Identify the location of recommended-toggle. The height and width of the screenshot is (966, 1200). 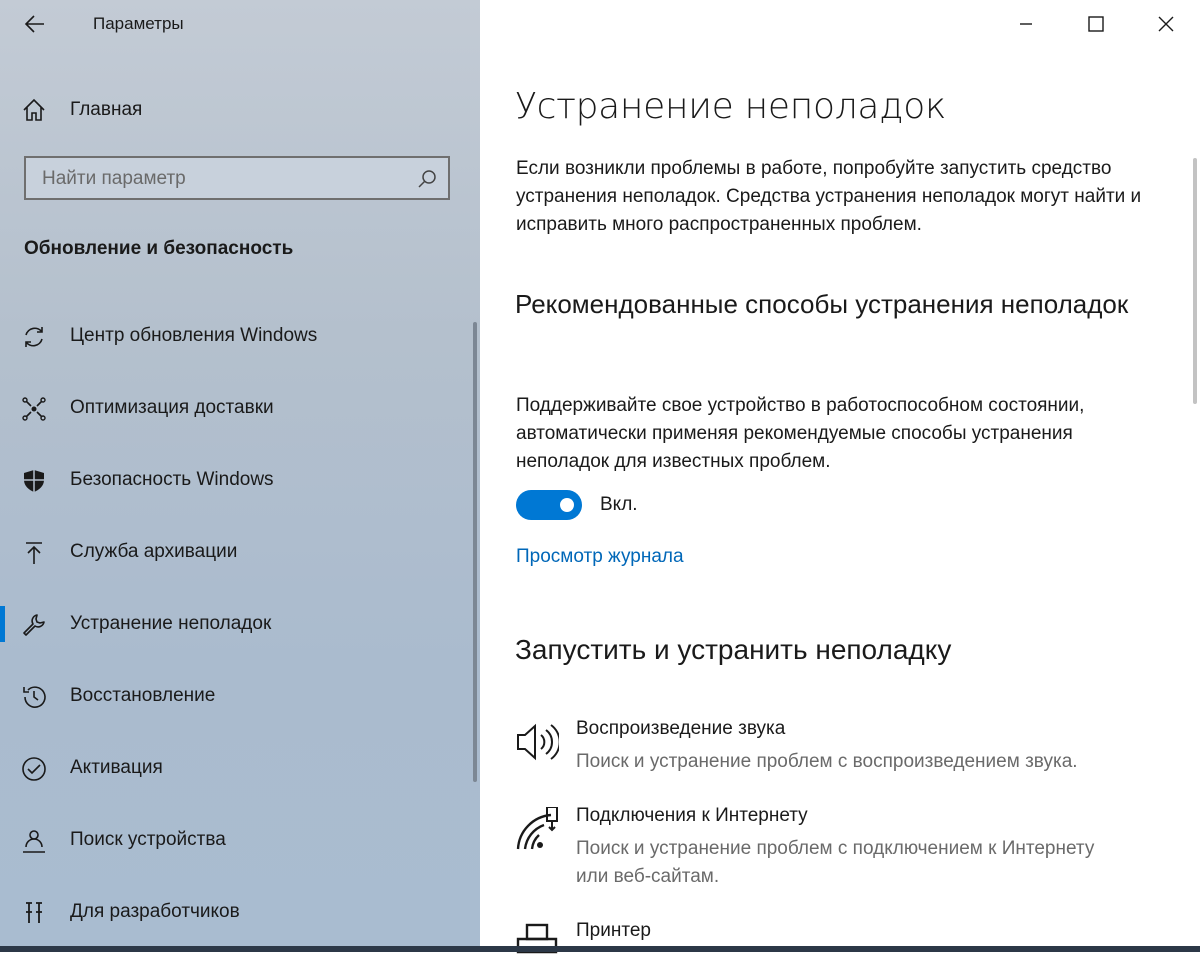
(549, 505).